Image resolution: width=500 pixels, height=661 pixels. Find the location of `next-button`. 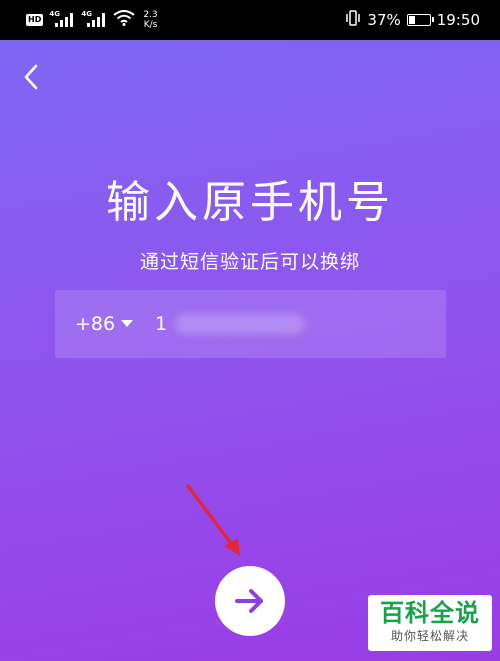

next-button is located at coordinates (250, 601).